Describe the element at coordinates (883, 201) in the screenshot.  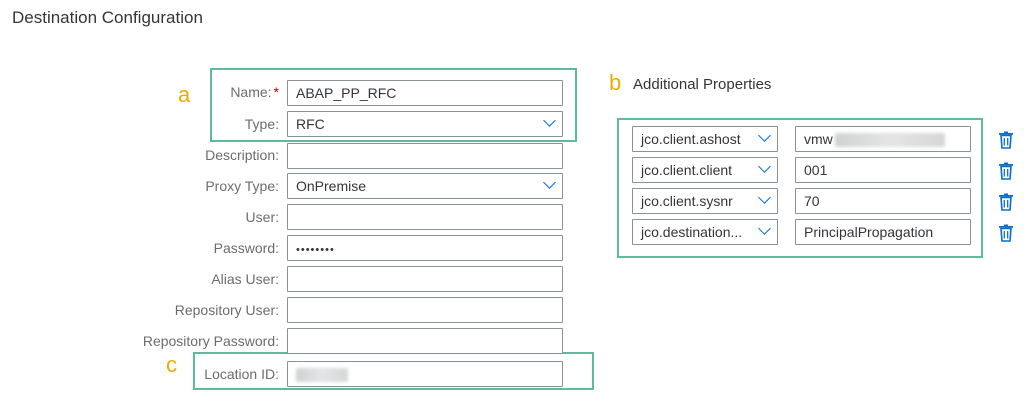
I see `property-value-input: 70` at that location.